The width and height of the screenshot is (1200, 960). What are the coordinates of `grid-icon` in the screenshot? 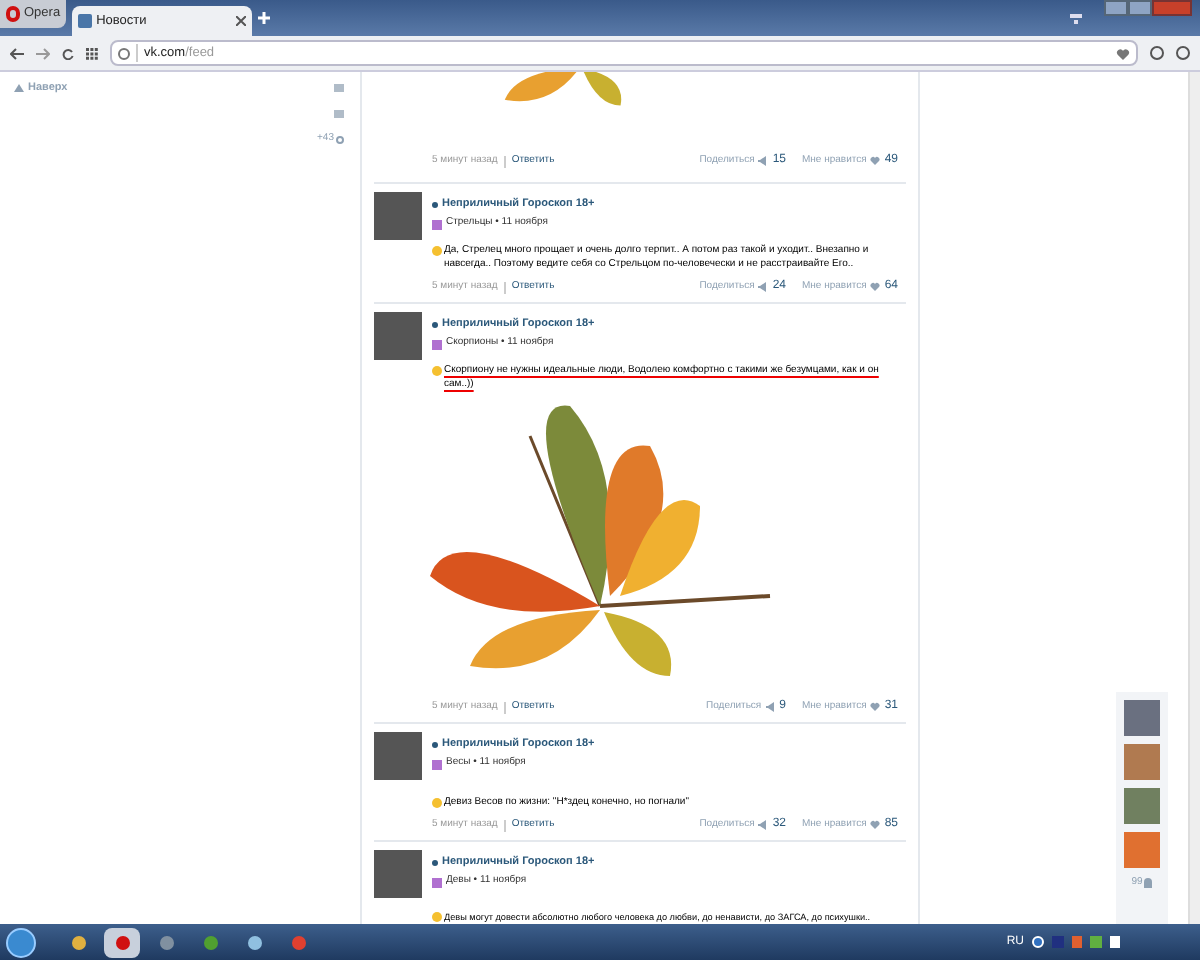 It's located at (92, 53).